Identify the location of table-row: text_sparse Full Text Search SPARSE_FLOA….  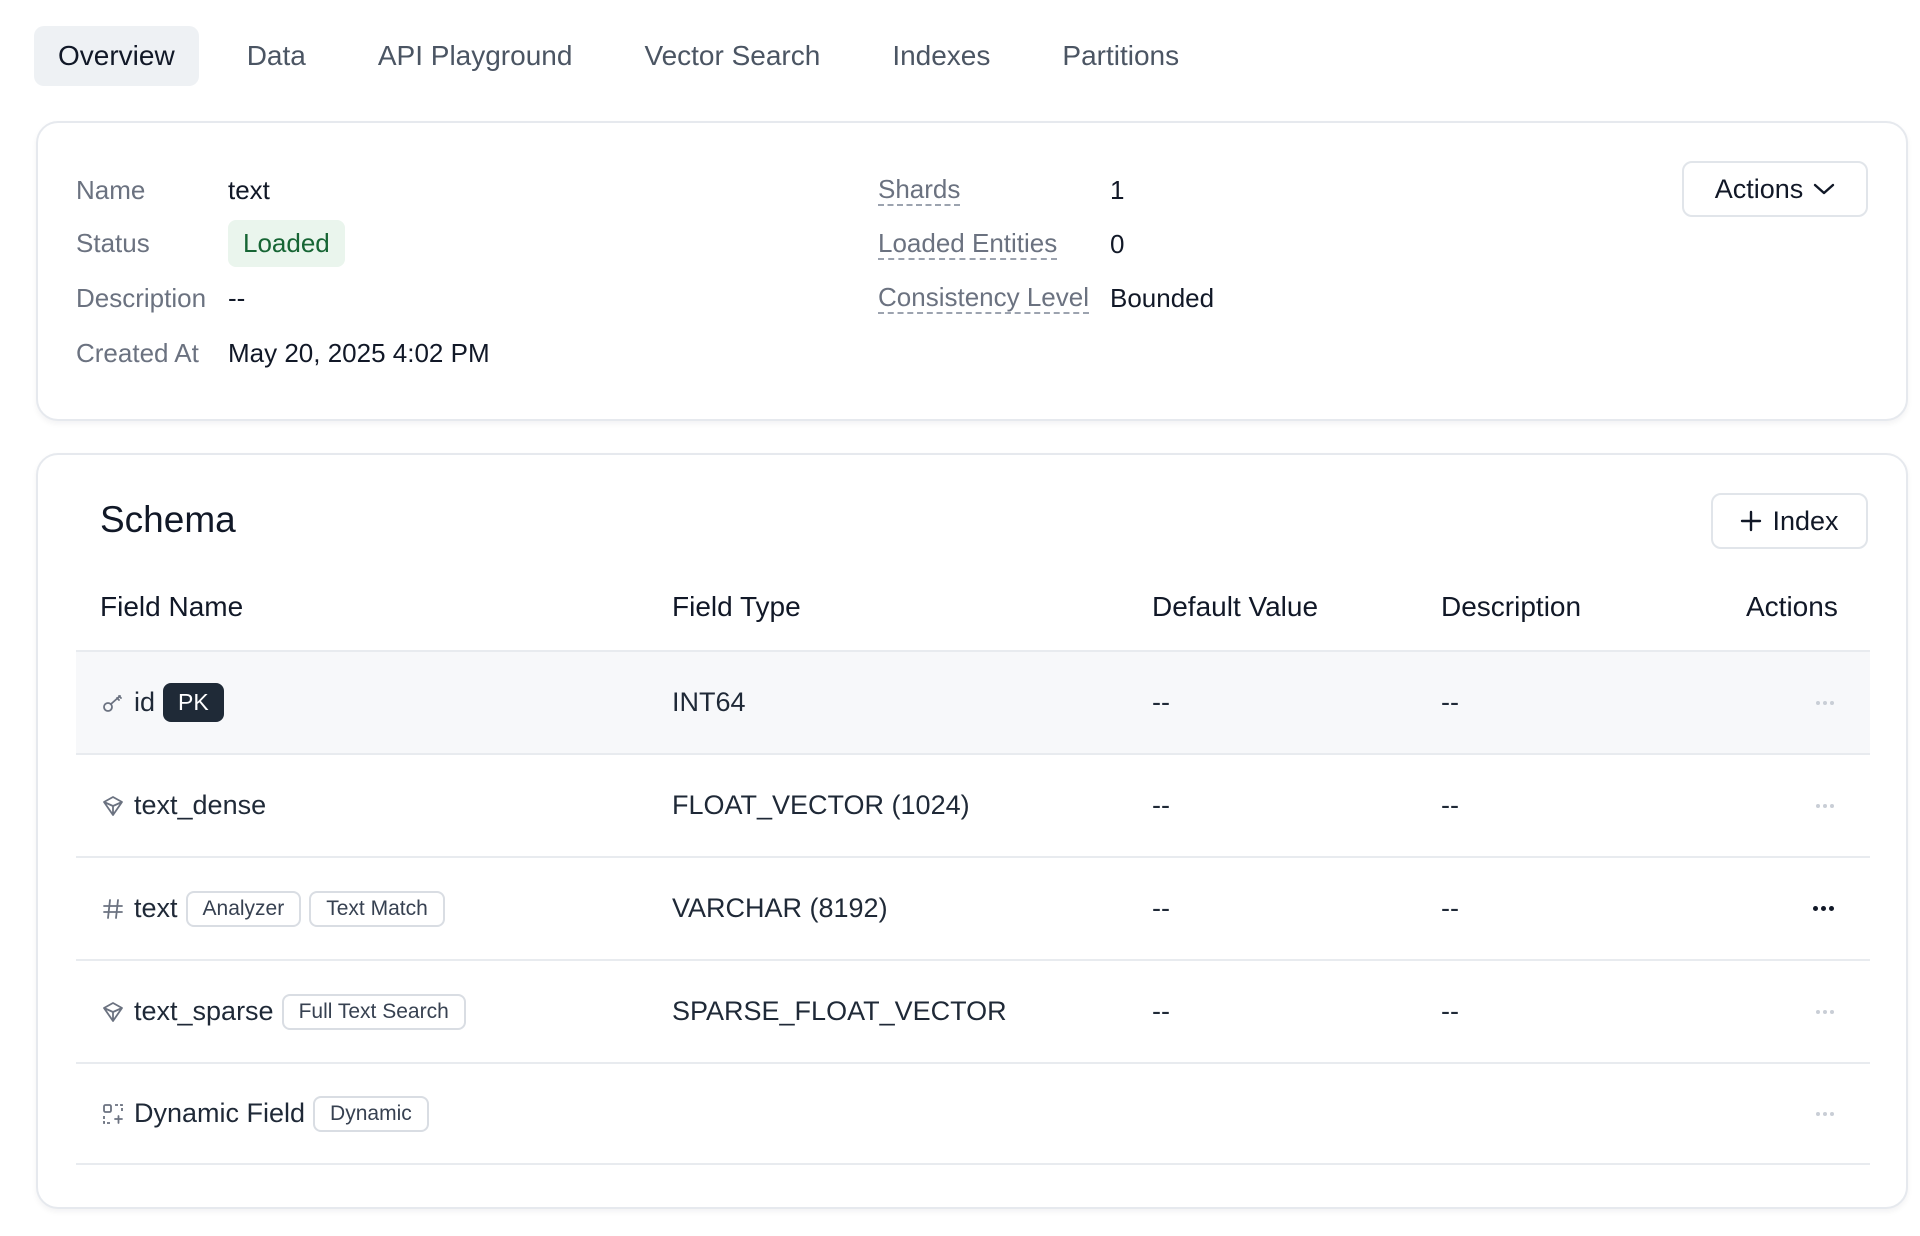
(973, 1010).